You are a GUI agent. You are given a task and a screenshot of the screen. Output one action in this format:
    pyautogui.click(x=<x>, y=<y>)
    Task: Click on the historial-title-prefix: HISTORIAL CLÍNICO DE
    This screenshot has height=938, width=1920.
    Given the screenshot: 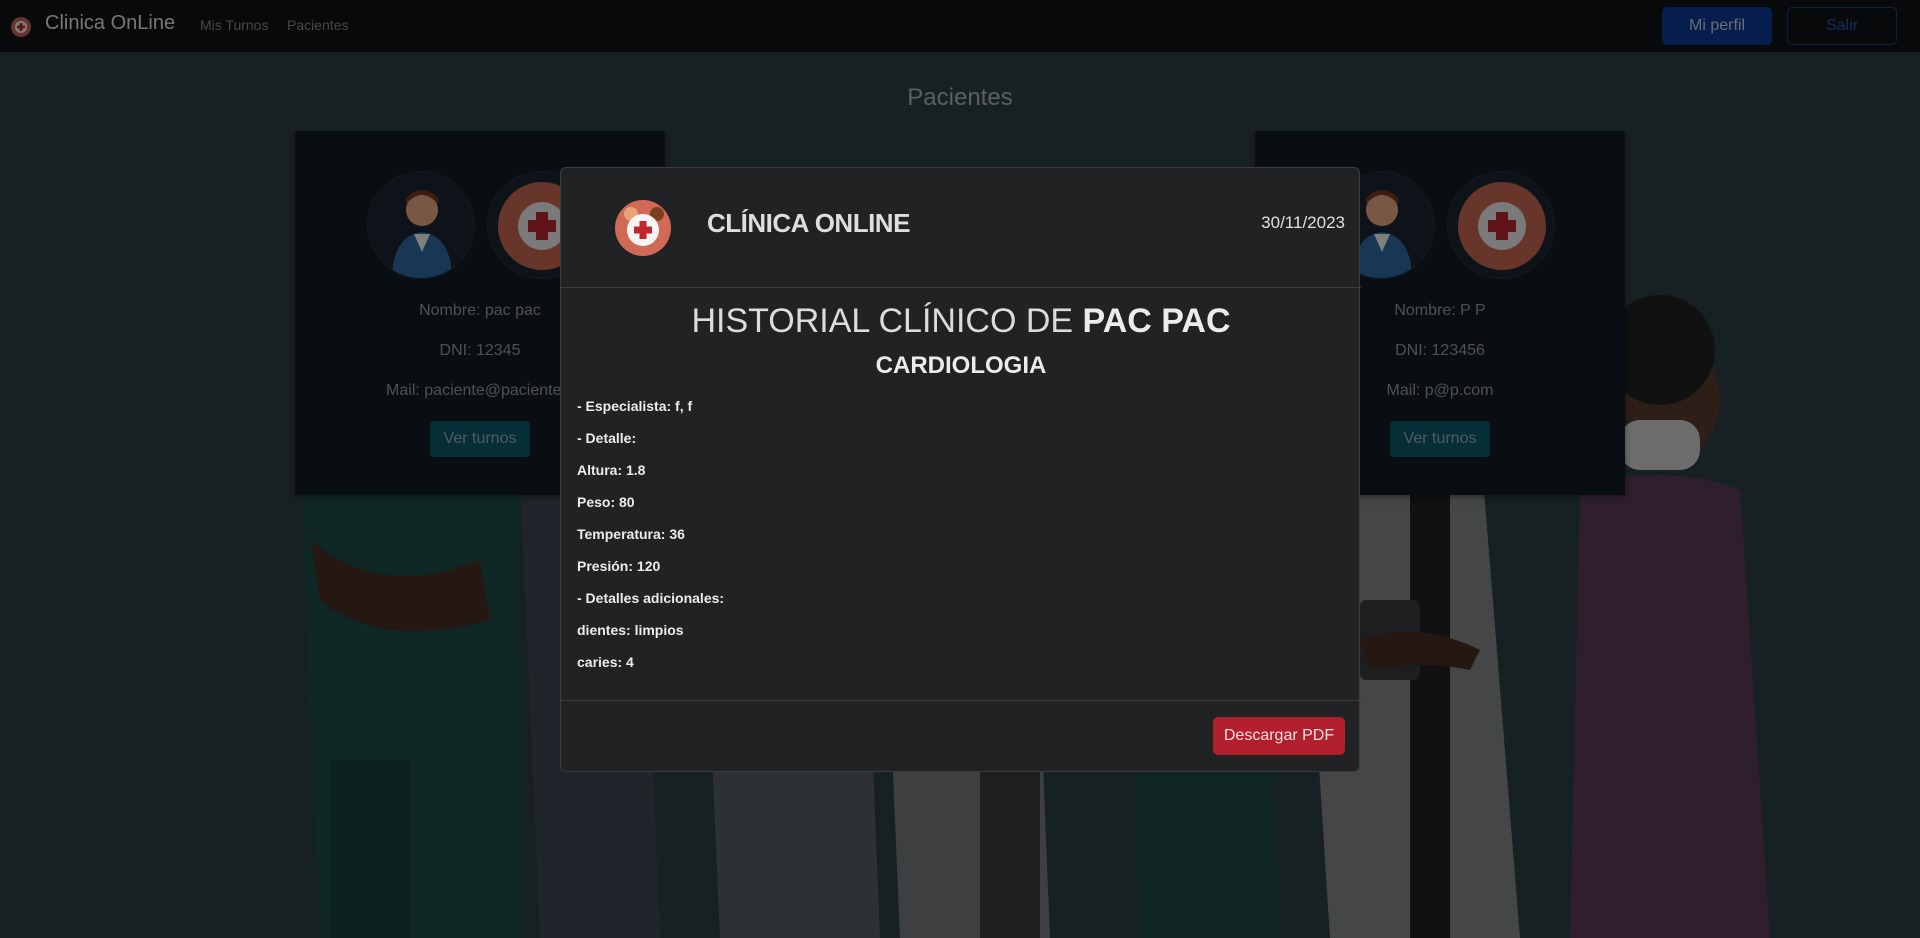 What is the action you would take?
    pyautogui.click(x=887, y=321)
    